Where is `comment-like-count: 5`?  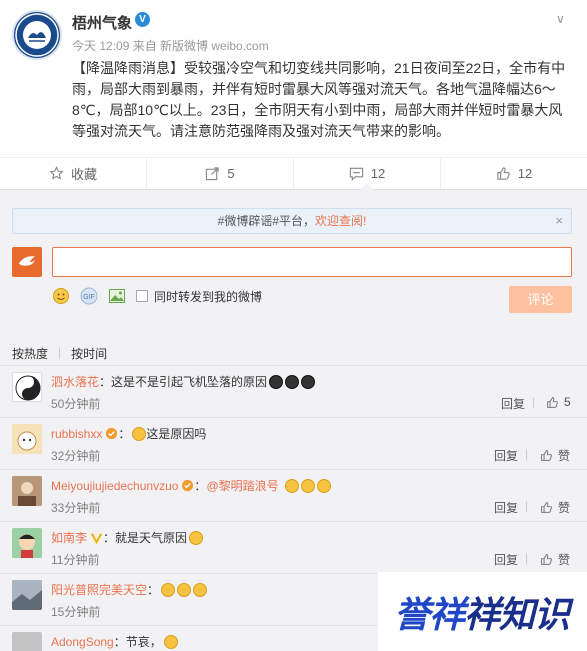
comment-like-count: 5 is located at coordinates (567, 402).